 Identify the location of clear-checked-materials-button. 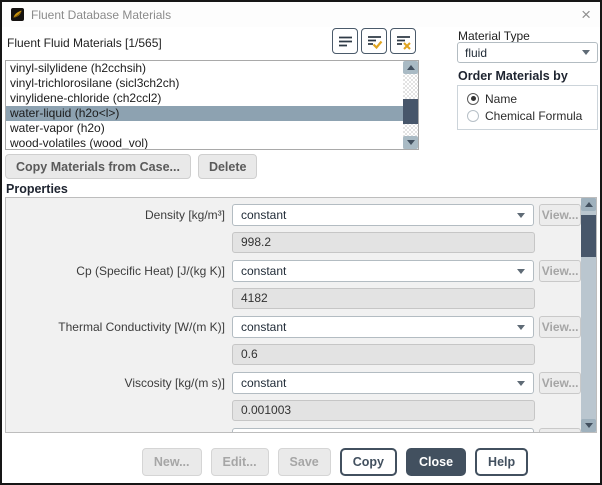
(403, 41).